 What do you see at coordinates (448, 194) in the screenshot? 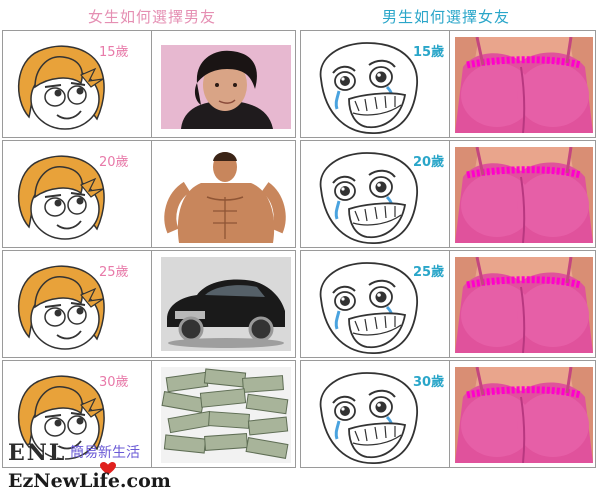
I see `right-row-20: 20歲` at bounding box center [448, 194].